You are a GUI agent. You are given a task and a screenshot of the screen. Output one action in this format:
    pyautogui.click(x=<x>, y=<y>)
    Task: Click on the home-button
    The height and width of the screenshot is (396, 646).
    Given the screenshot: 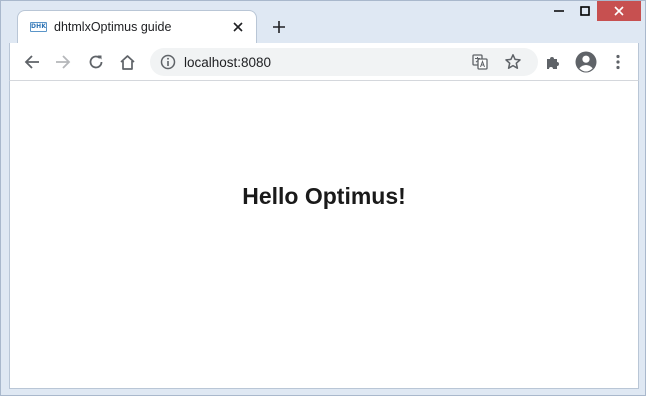 What is the action you would take?
    pyautogui.click(x=127, y=62)
    